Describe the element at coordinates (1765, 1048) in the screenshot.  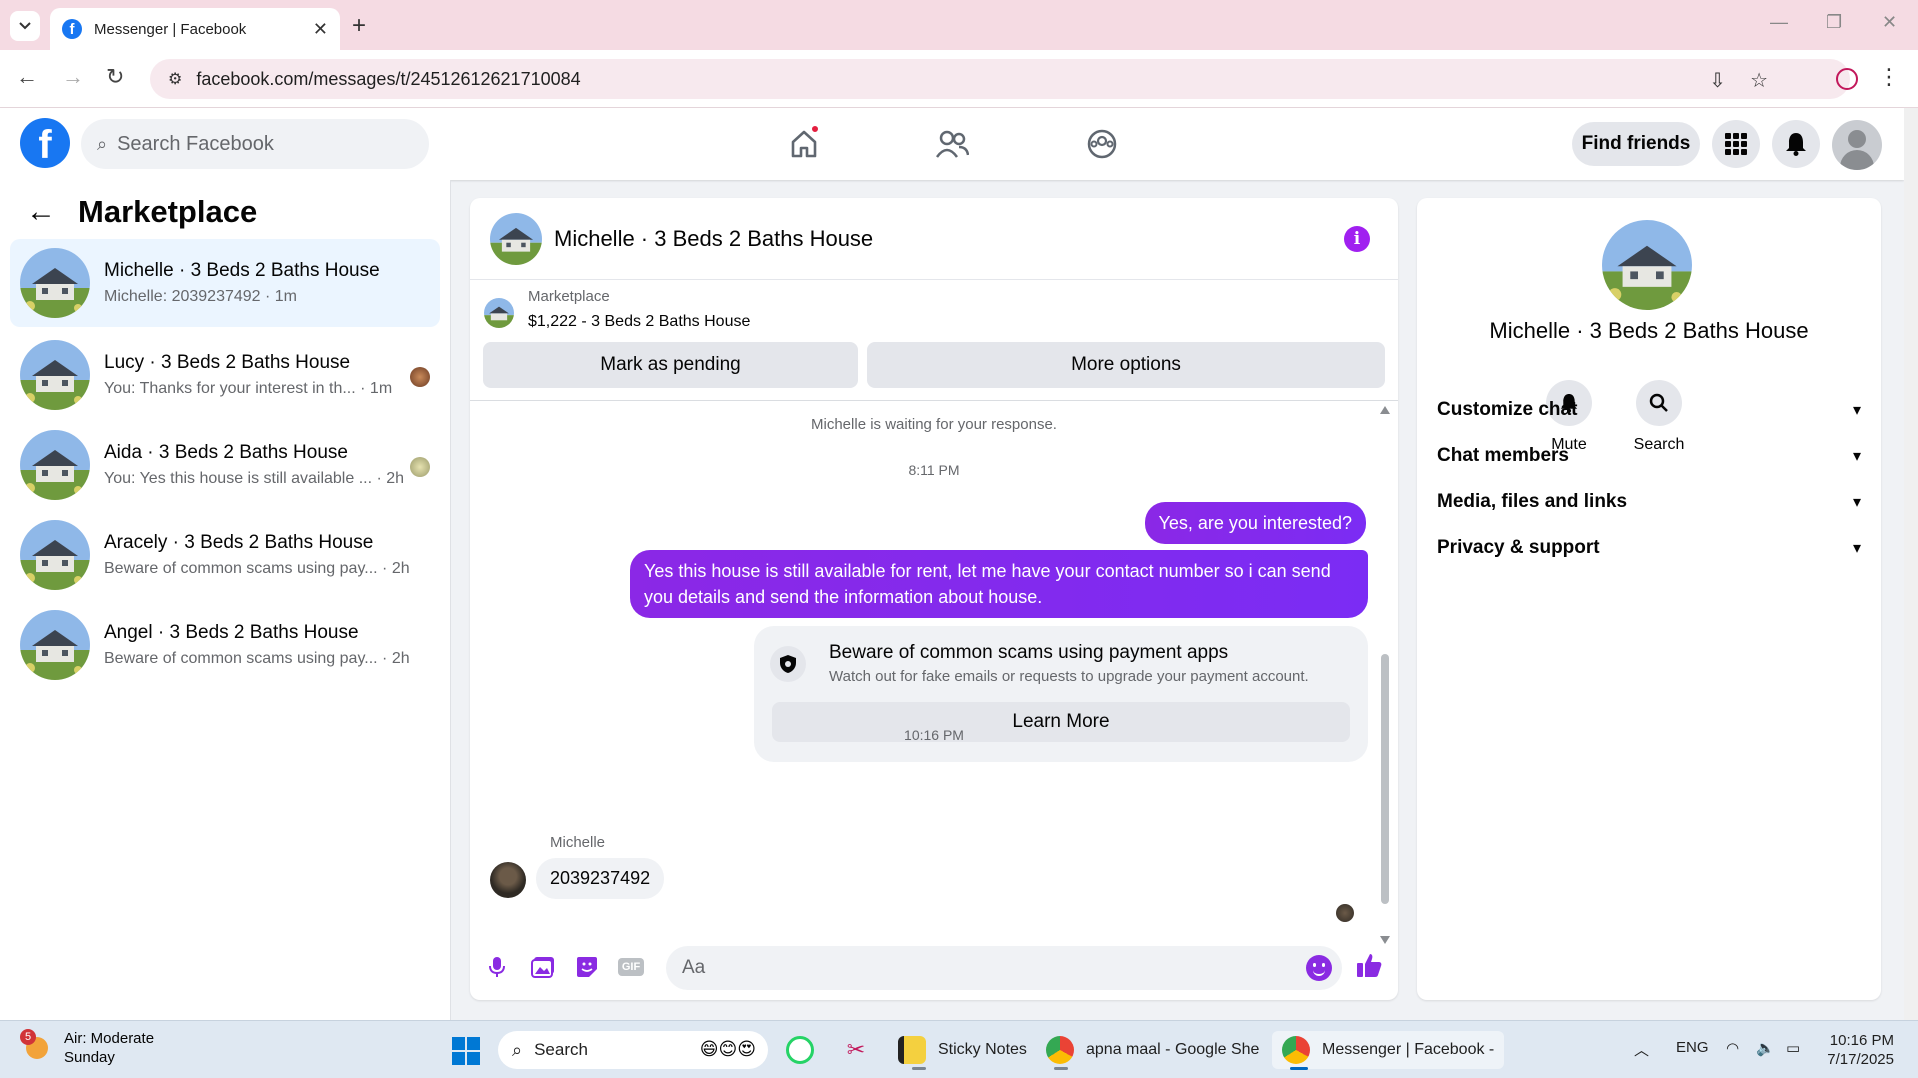
I see `volume-icon: 🔈` at that location.